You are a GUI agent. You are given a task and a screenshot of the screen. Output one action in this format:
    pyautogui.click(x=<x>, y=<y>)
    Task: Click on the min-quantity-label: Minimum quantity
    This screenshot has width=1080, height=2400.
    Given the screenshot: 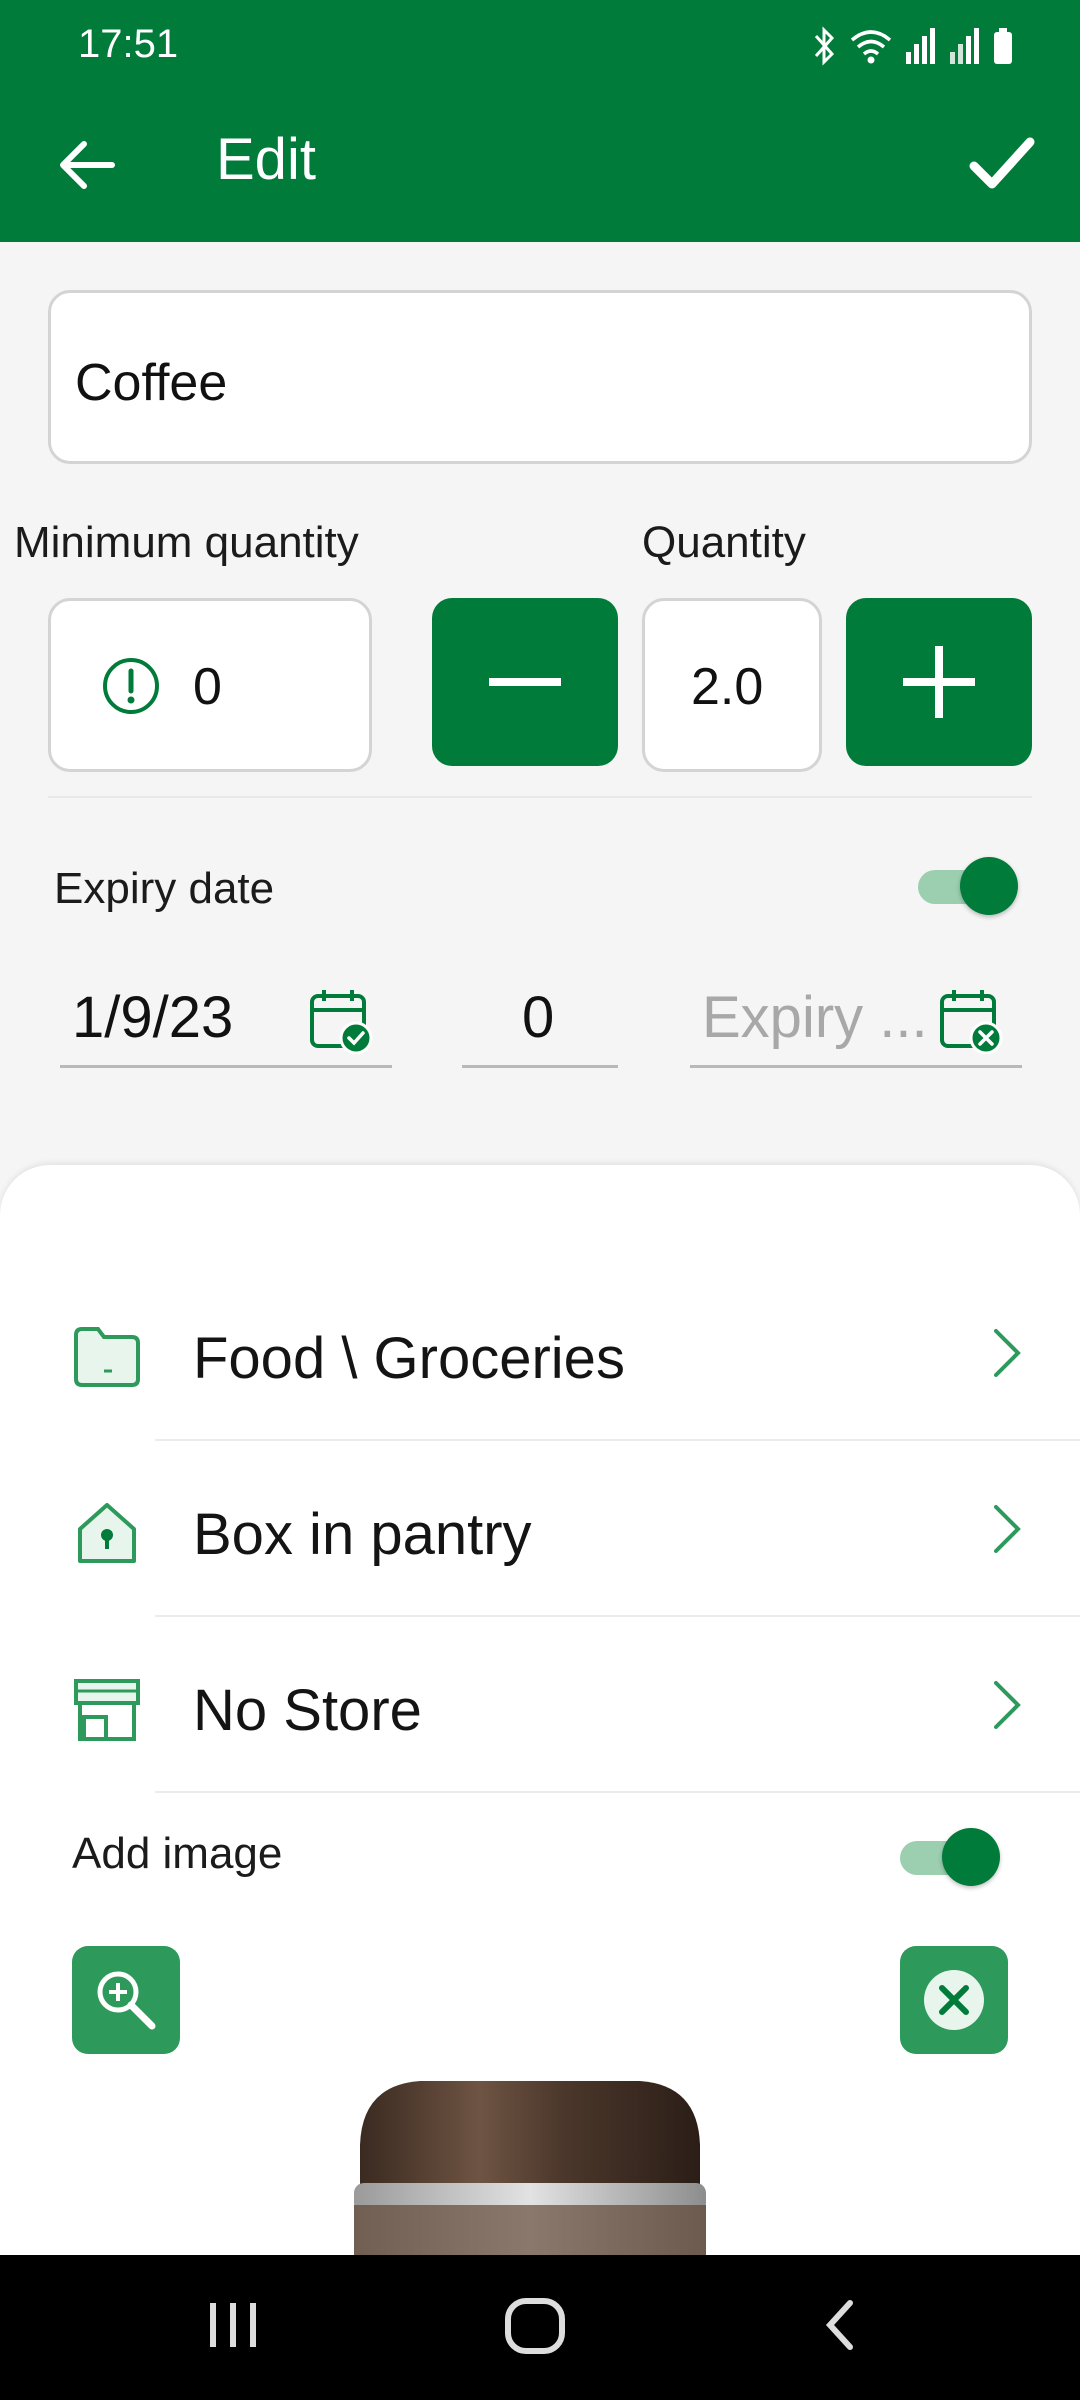 What is the action you would take?
    pyautogui.click(x=186, y=542)
    